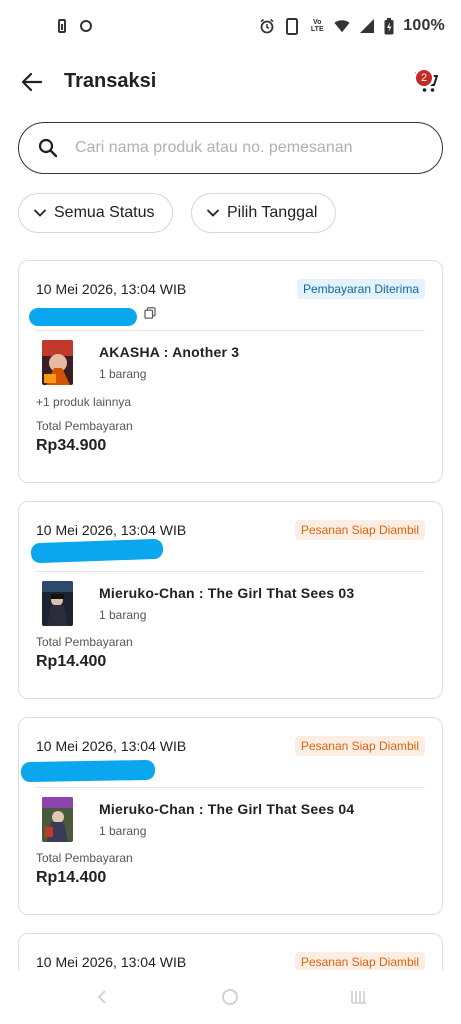  I want to click on search-bar, so click(230, 148).